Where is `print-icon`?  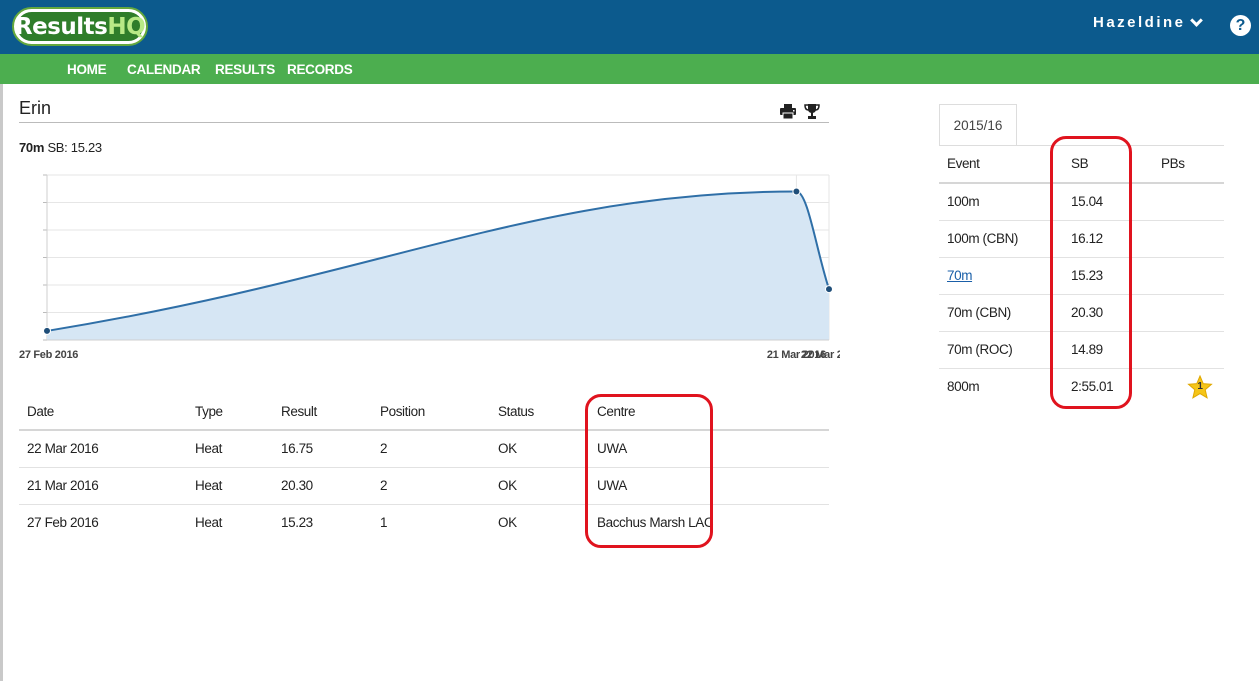
print-icon is located at coordinates (788, 111).